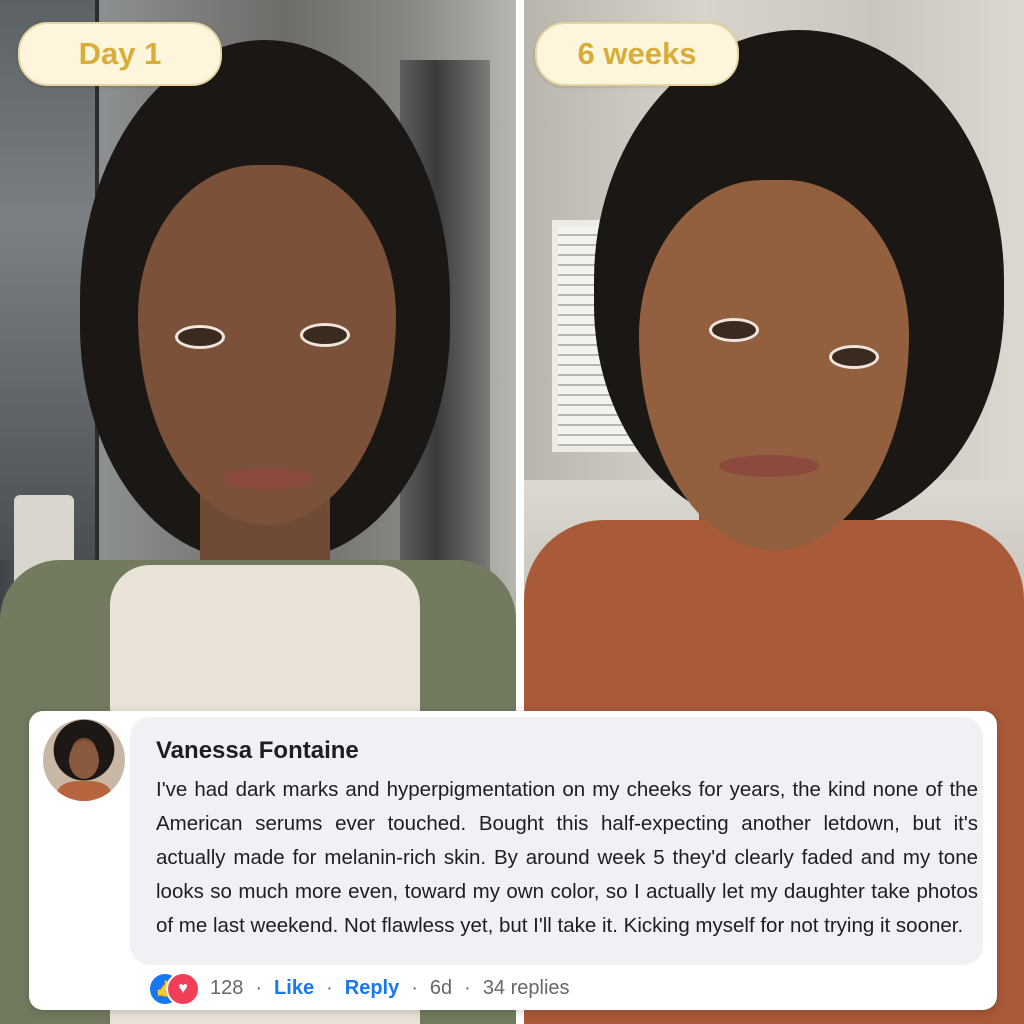 The width and height of the screenshot is (1024, 1024). I want to click on avatar-face, so click(84, 760).